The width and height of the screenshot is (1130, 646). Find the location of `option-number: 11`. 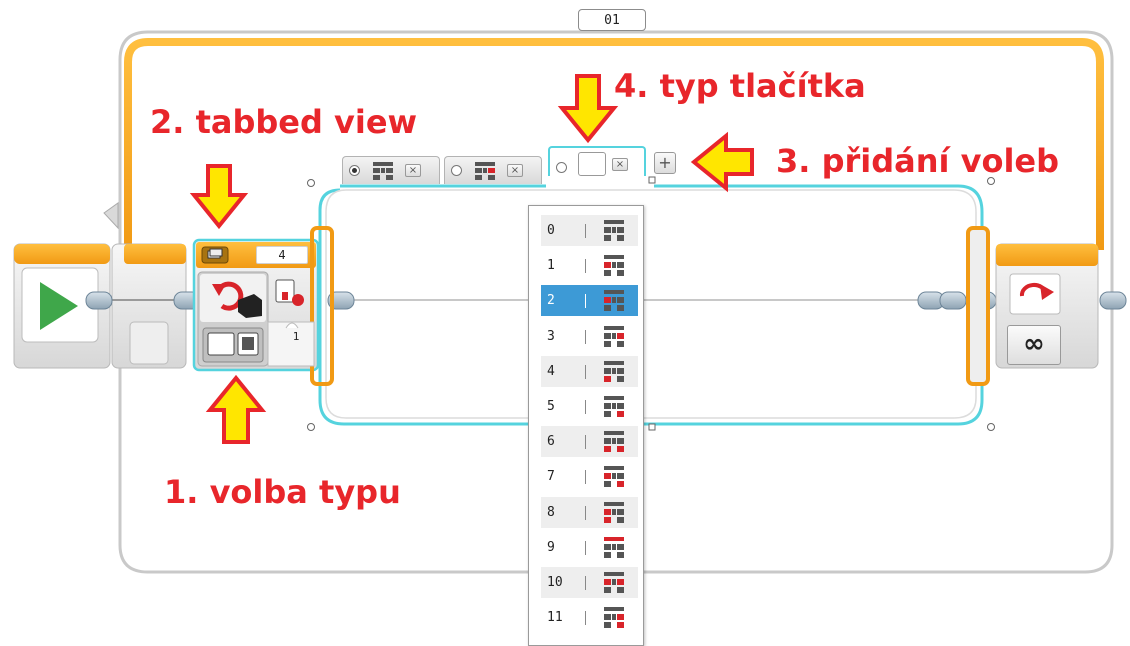

option-number: 11 is located at coordinates (555, 618).